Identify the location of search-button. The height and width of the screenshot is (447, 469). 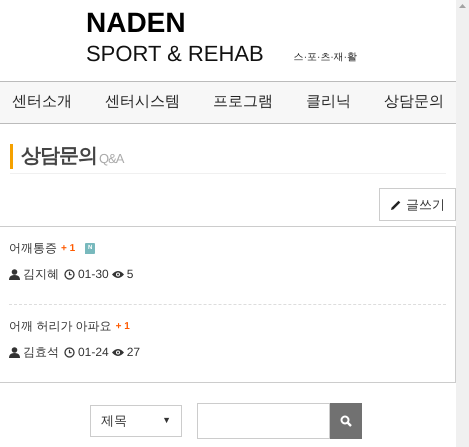
(346, 421).